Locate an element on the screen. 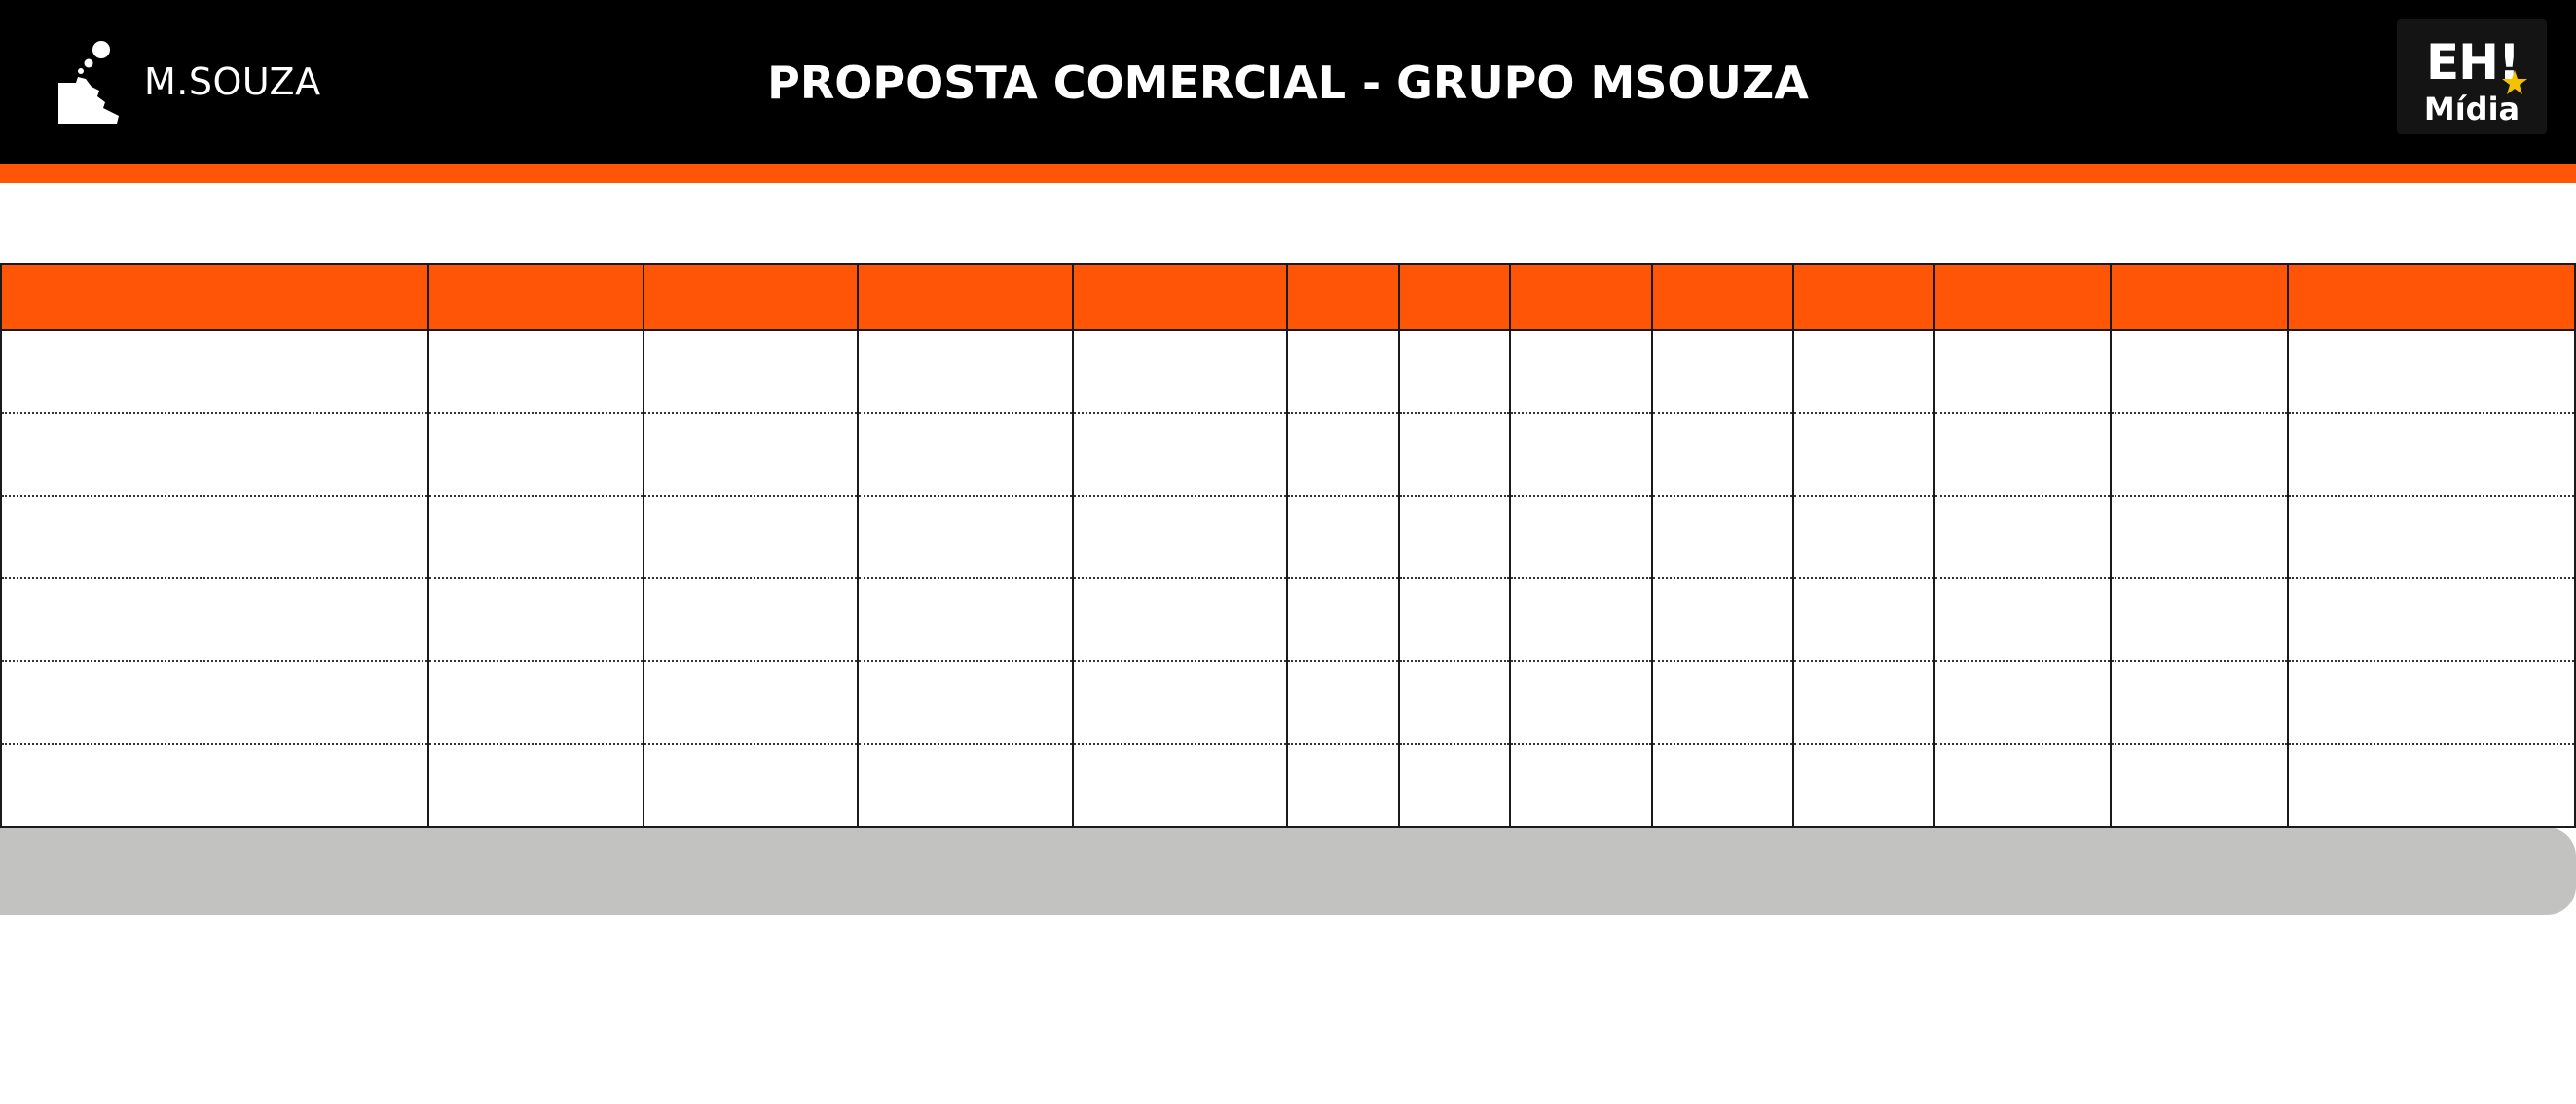 The image size is (2576, 1104). footer-summary-bar is located at coordinates (1288, 871).